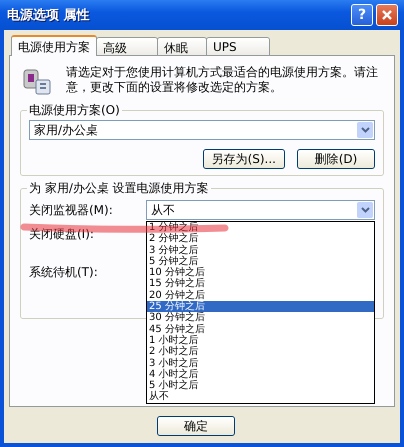 Image resolution: width=404 pixels, height=447 pixels. I want to click on close-icon, so click(387, 15).